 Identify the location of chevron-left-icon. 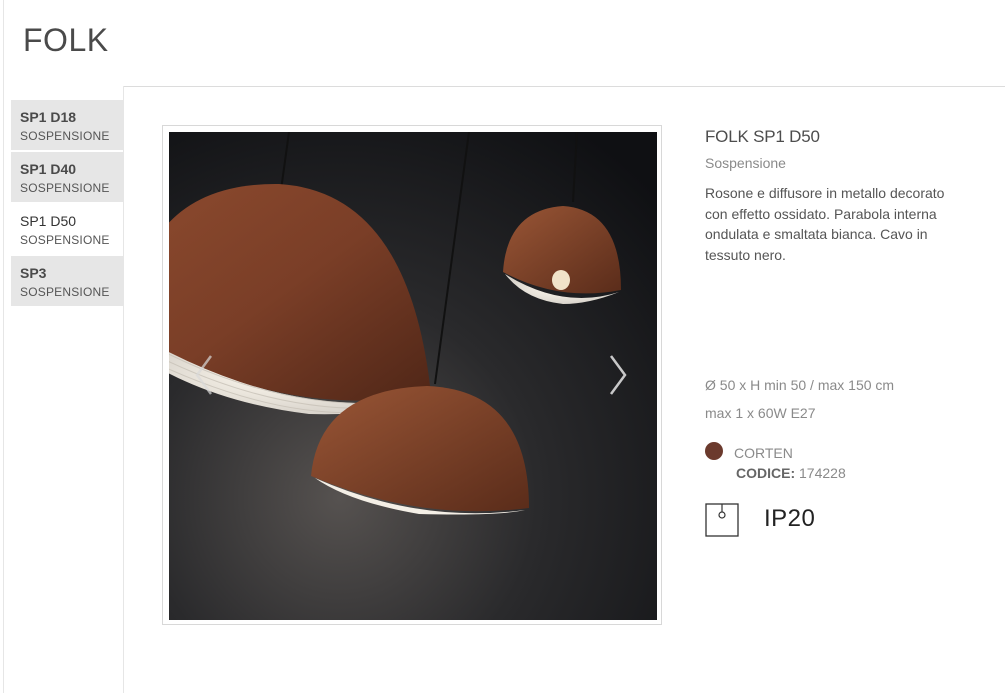
(204, 375).